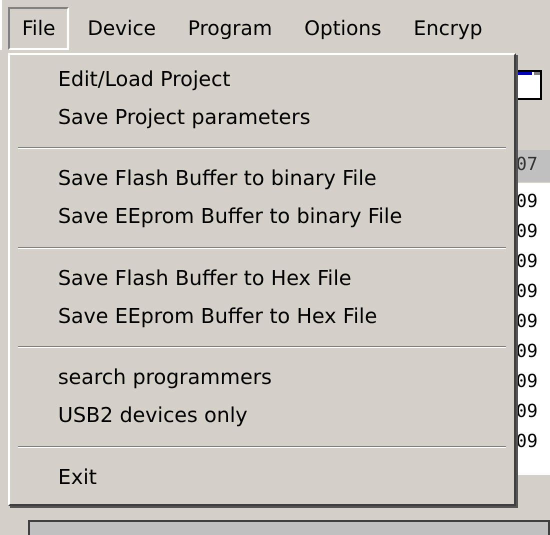 This screenshot has height=535, width=550. What do you see at coordinates (121, 28) in the screenshot?
I see `menu-item: Device` at bounding box center [121, 28].